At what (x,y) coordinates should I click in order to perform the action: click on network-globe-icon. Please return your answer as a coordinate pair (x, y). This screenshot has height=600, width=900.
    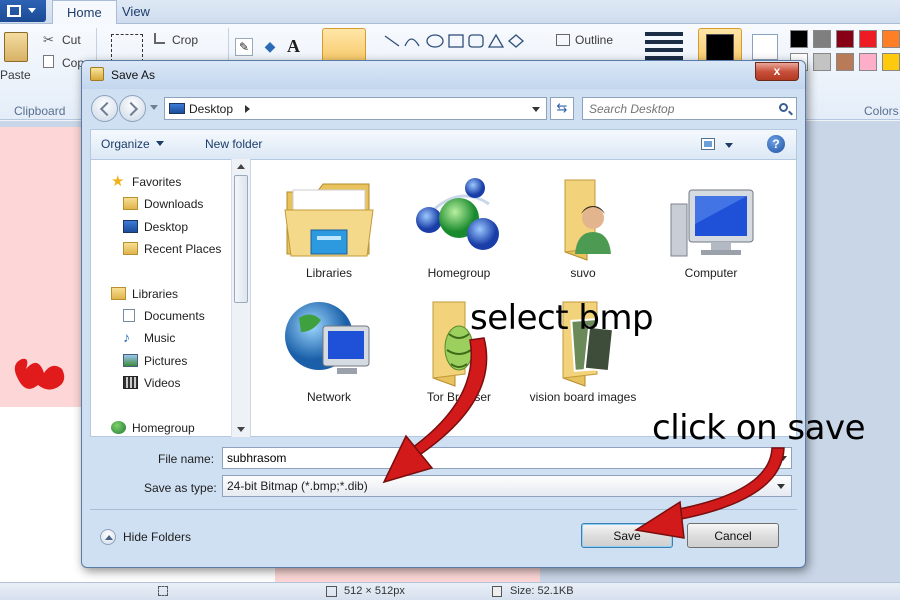
    Looking at the image, I should click on (329, 344).